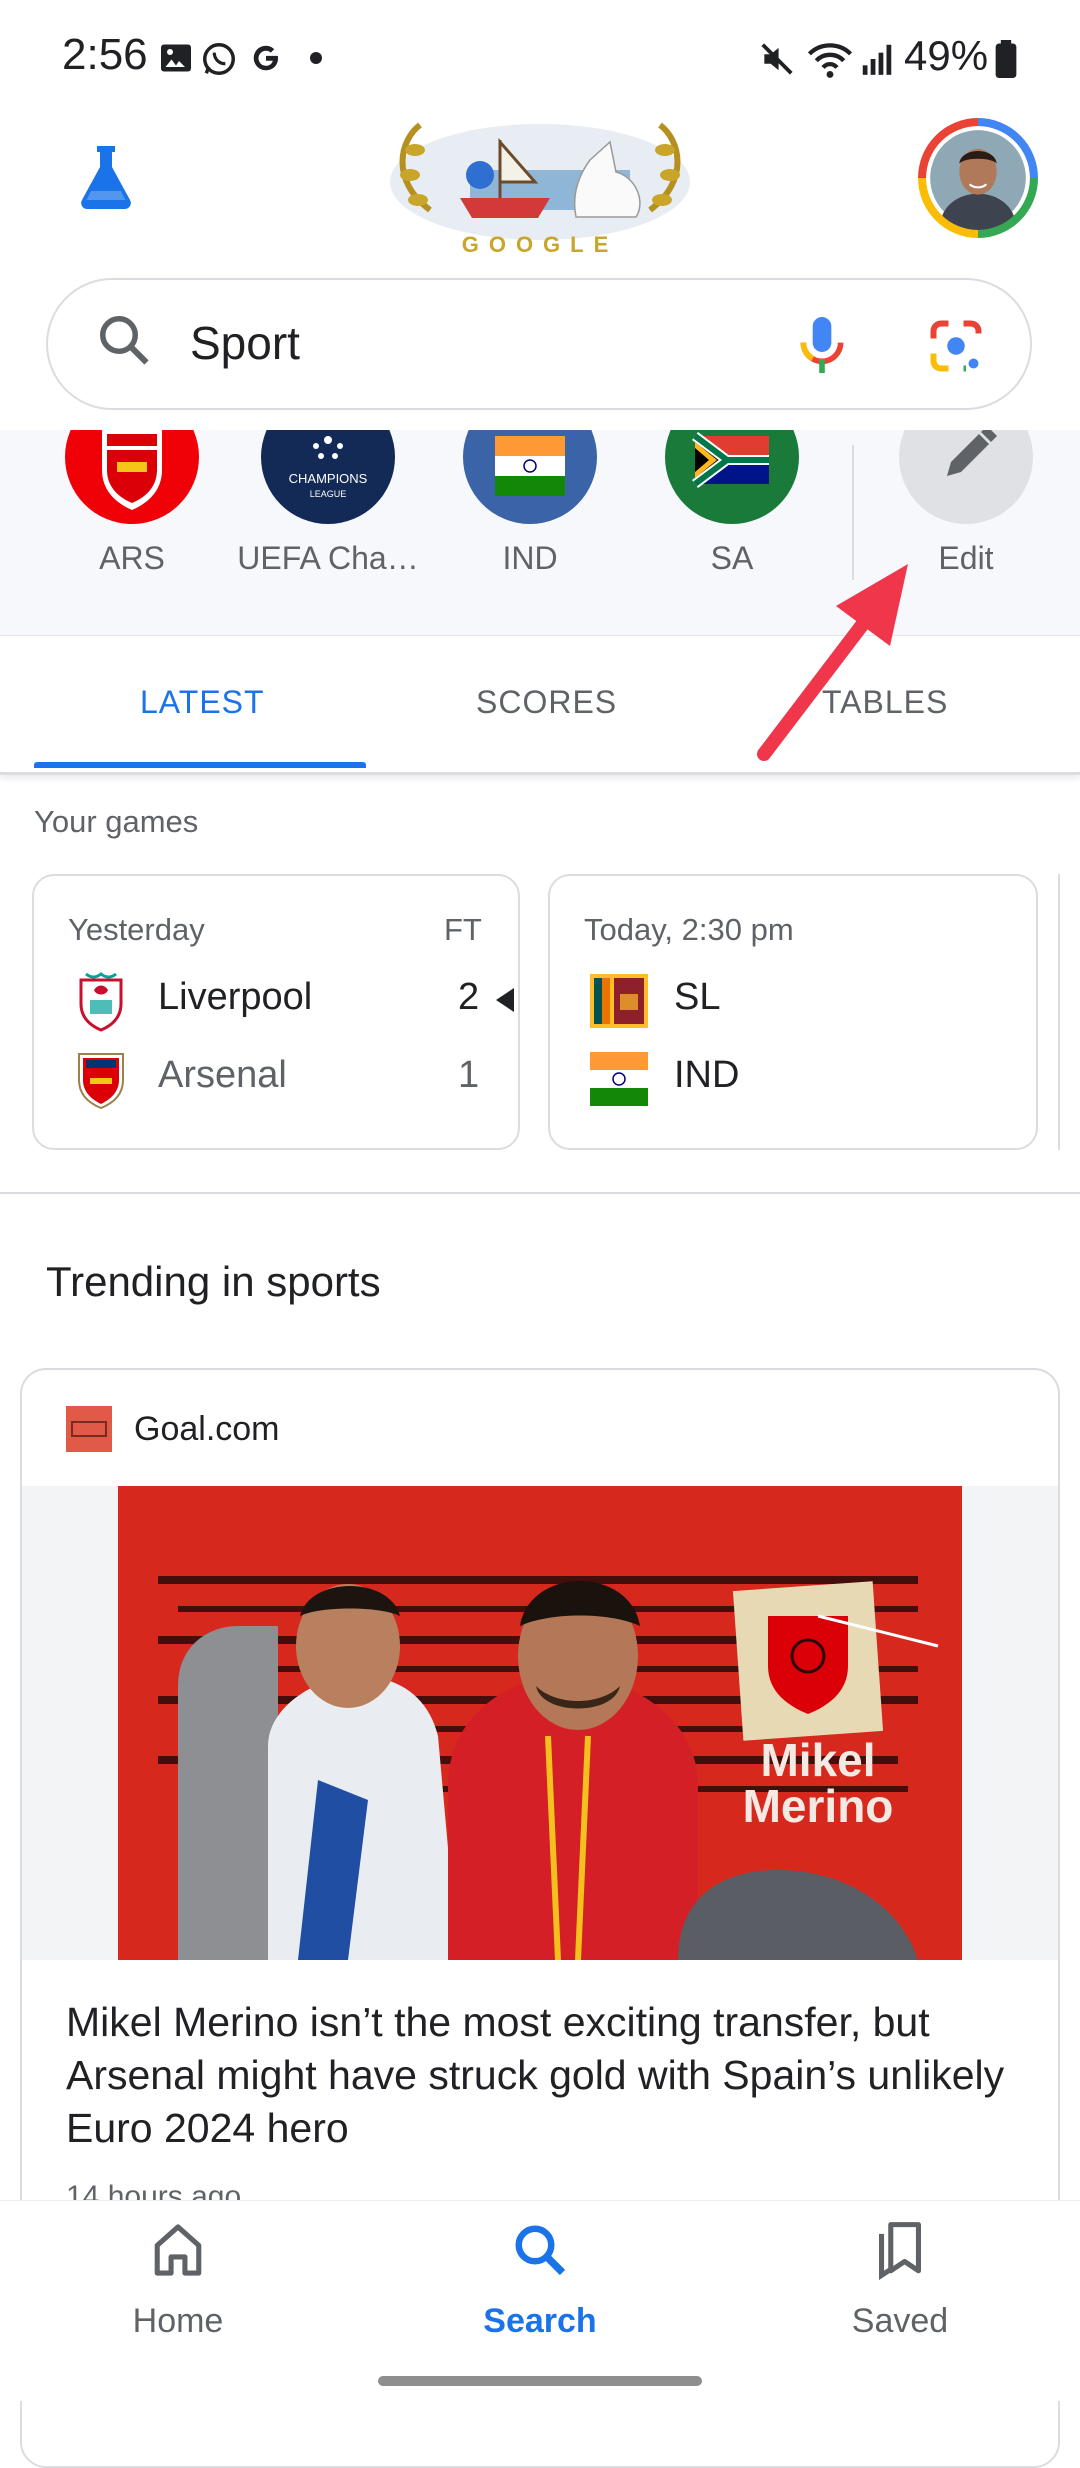 This screenshot has width=1080, height=2468. Describe the element at coordinates (178, 2321) in the screenshot. I see `nav-home-label: Home` at that location.